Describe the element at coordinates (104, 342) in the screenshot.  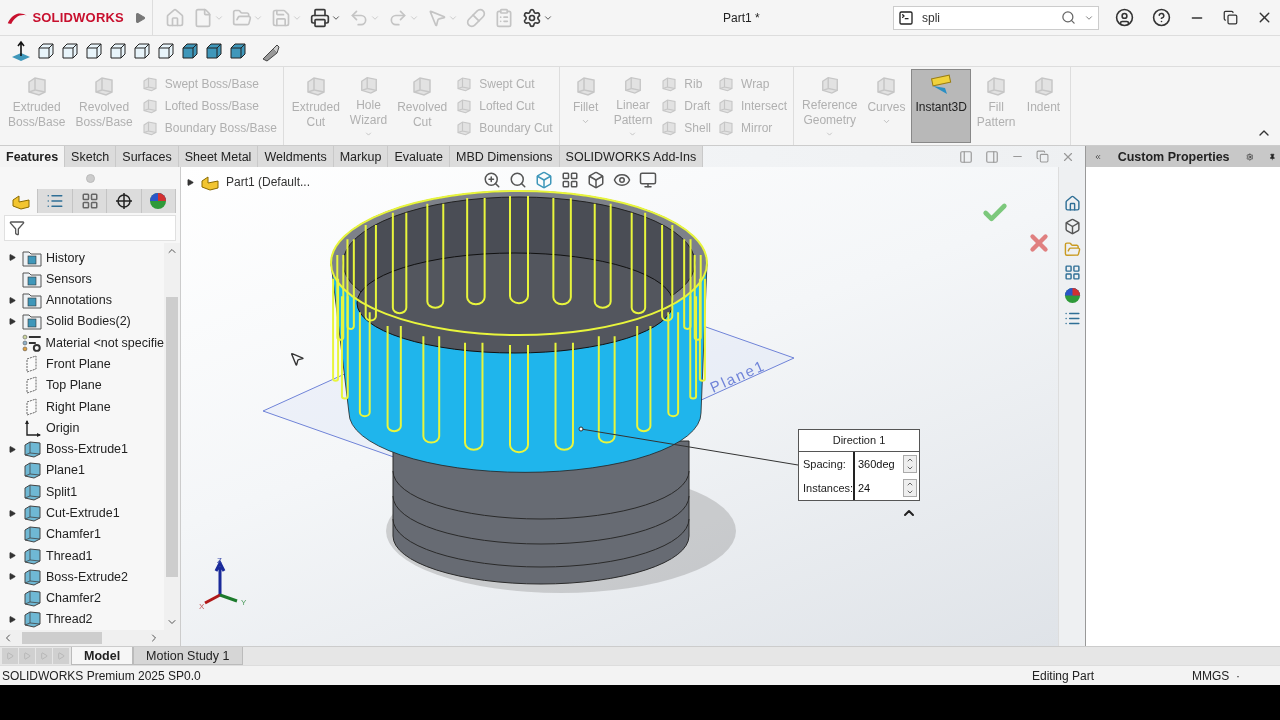
I see `tree-item: Material <not specifie` at that location.